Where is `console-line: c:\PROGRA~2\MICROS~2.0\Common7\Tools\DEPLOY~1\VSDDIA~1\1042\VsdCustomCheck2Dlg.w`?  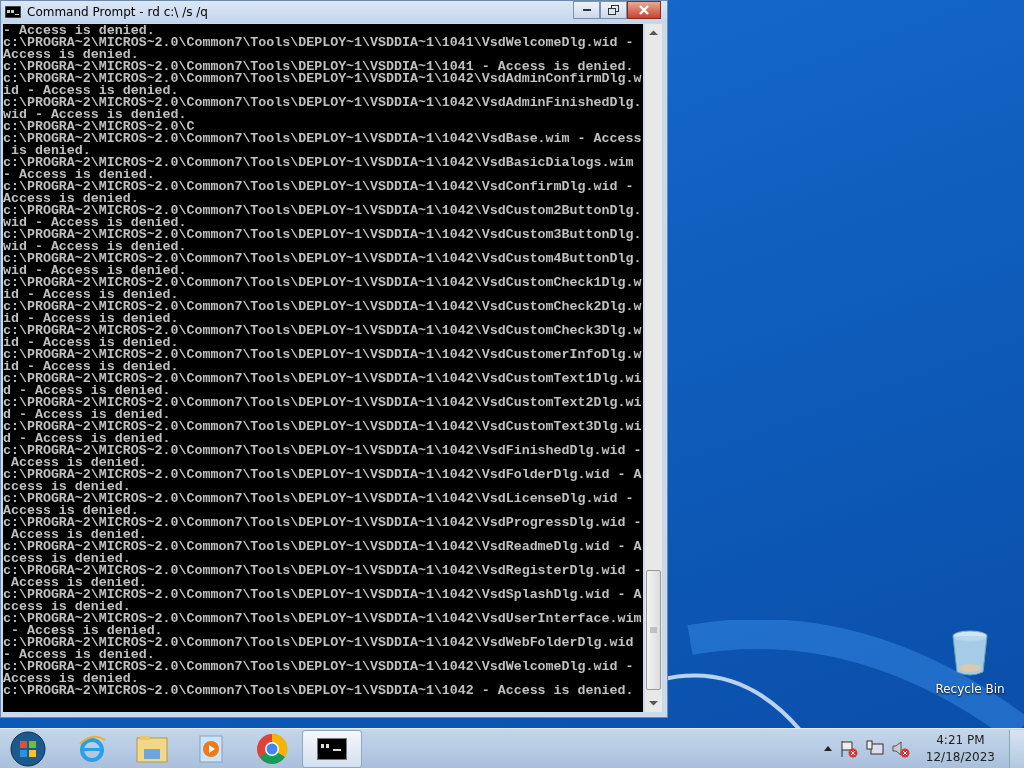
console-line: c:\PROGRA~2\MICROS~2.0\Common7\Tools\DEPLOY~1\VSDDIA~1\1042\VsdCustomCheck2Dlg.w is located at coordinates (322, 307).